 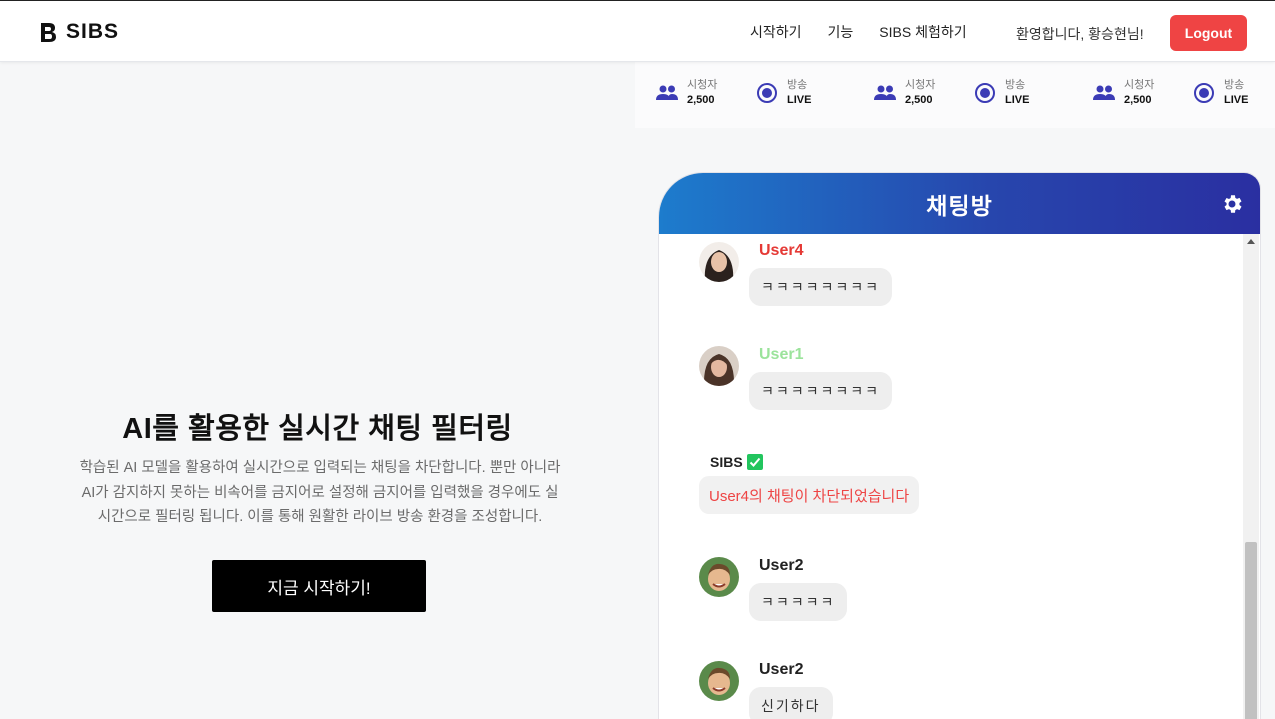 What do you see at coordinates (776, 32) in the screenshot?
I see `nav-start: 시작하기` at bounding box center [776, 32].